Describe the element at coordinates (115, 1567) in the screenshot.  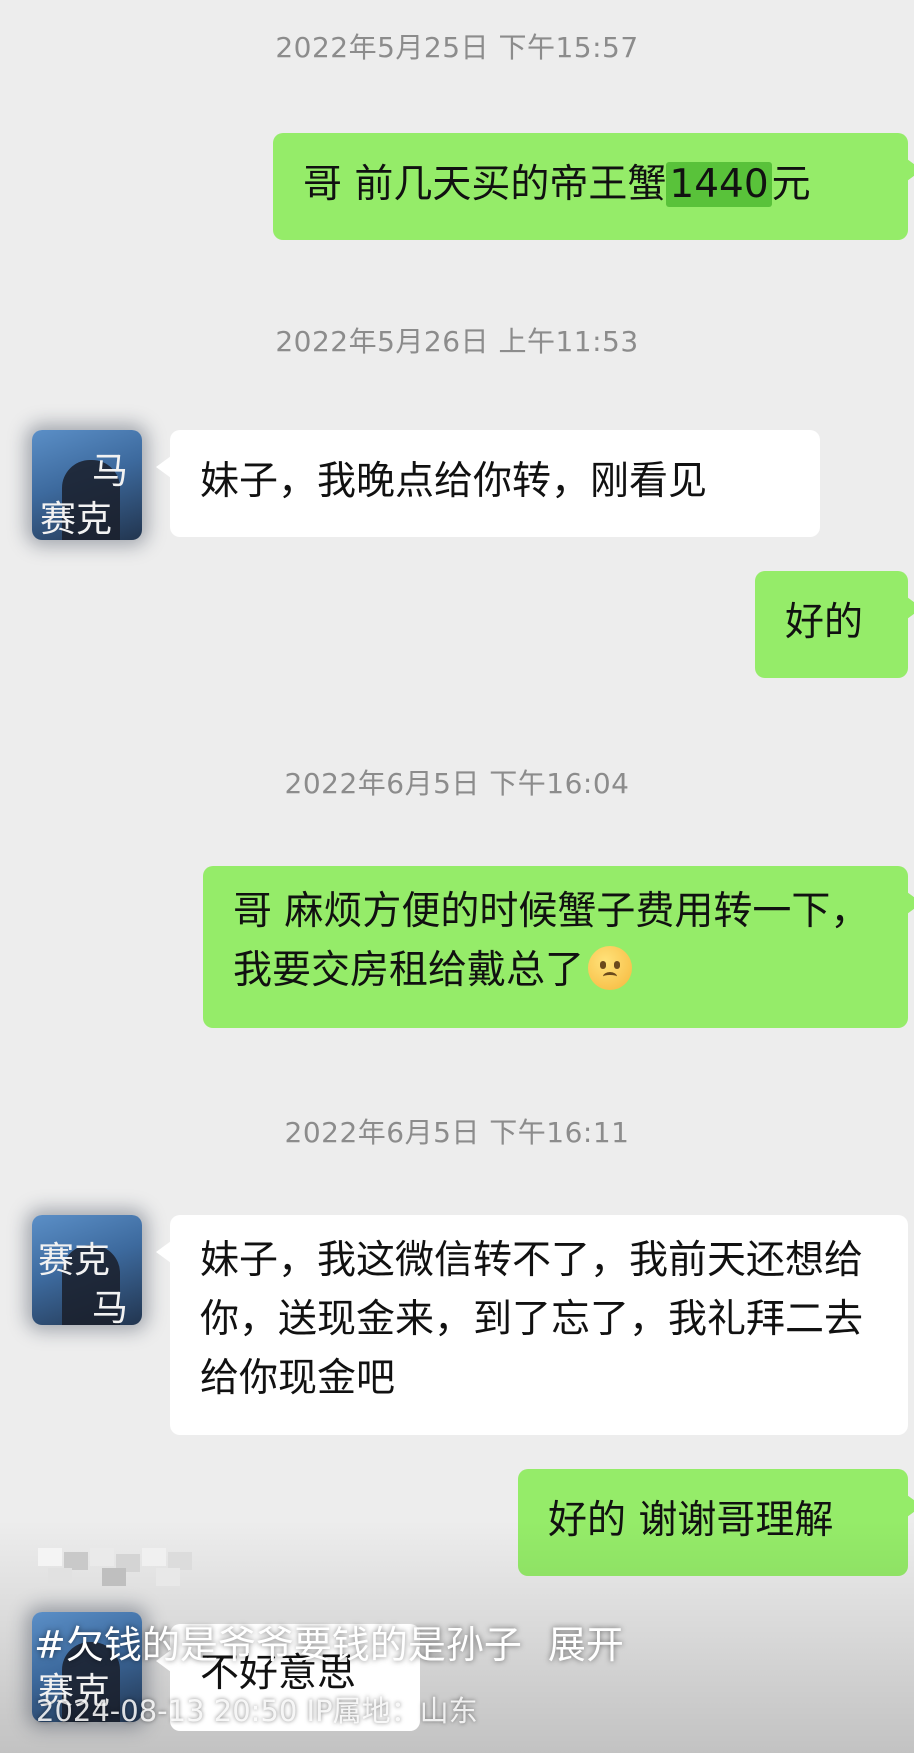
I see `mosaic-blur` at that location.